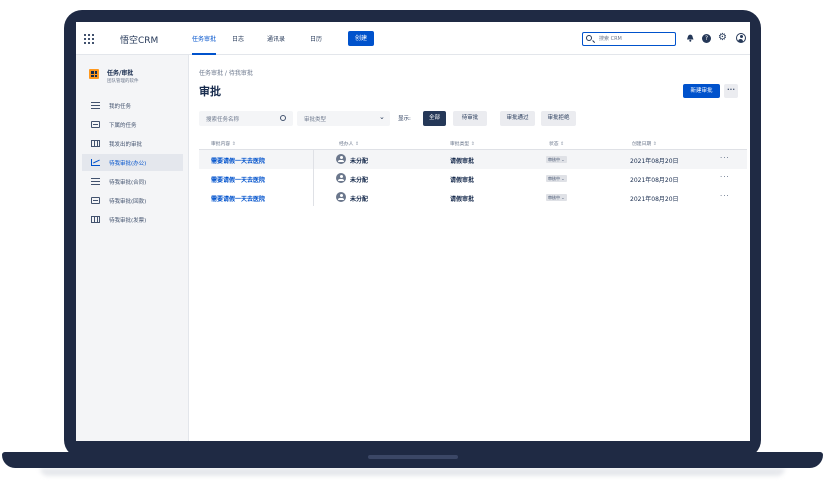 Image resolution: width=825 pixels, height=485 pixels. Describe the element at coordinates (210, 91) in the screenshot. I see `page-title: 审批` at that location.